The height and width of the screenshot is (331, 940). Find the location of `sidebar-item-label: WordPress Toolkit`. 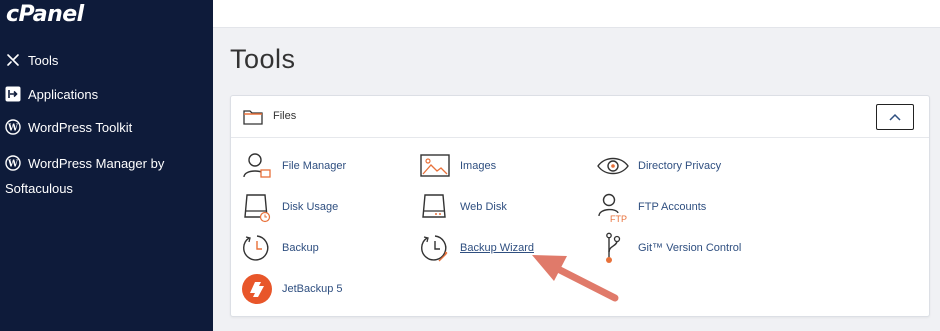

sidebar-item-label: WordPress Toolkit is located at coordinates (80, 127).